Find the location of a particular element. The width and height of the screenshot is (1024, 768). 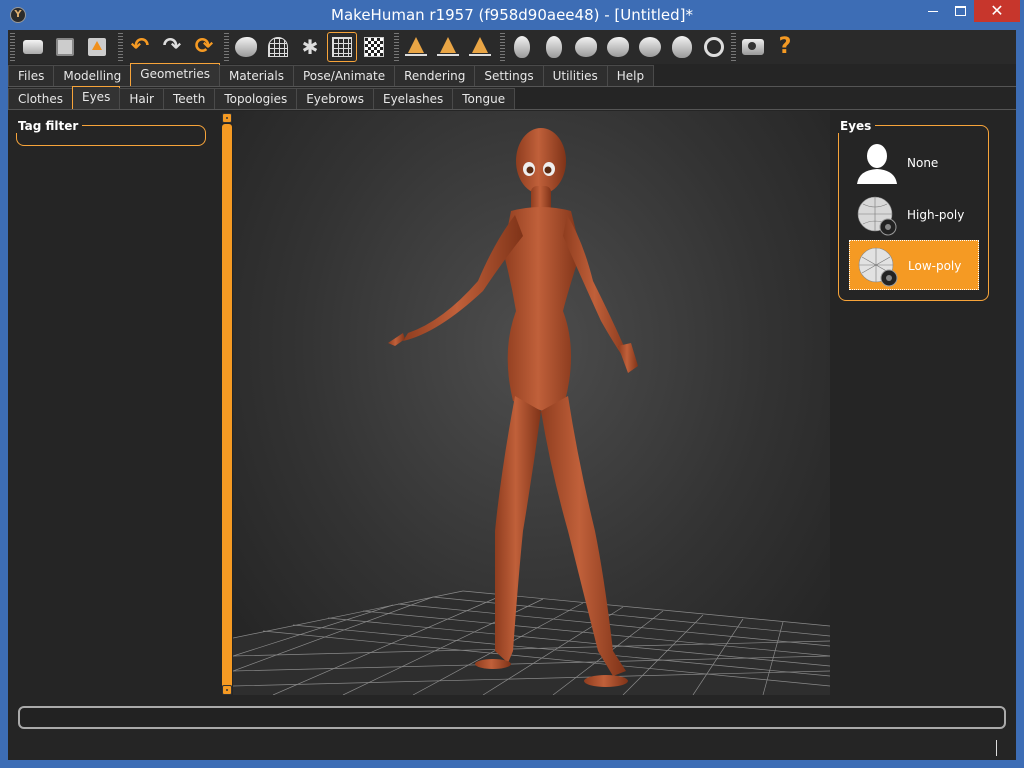

eye-option-label: High-poly is located at coordinates (936, 215).